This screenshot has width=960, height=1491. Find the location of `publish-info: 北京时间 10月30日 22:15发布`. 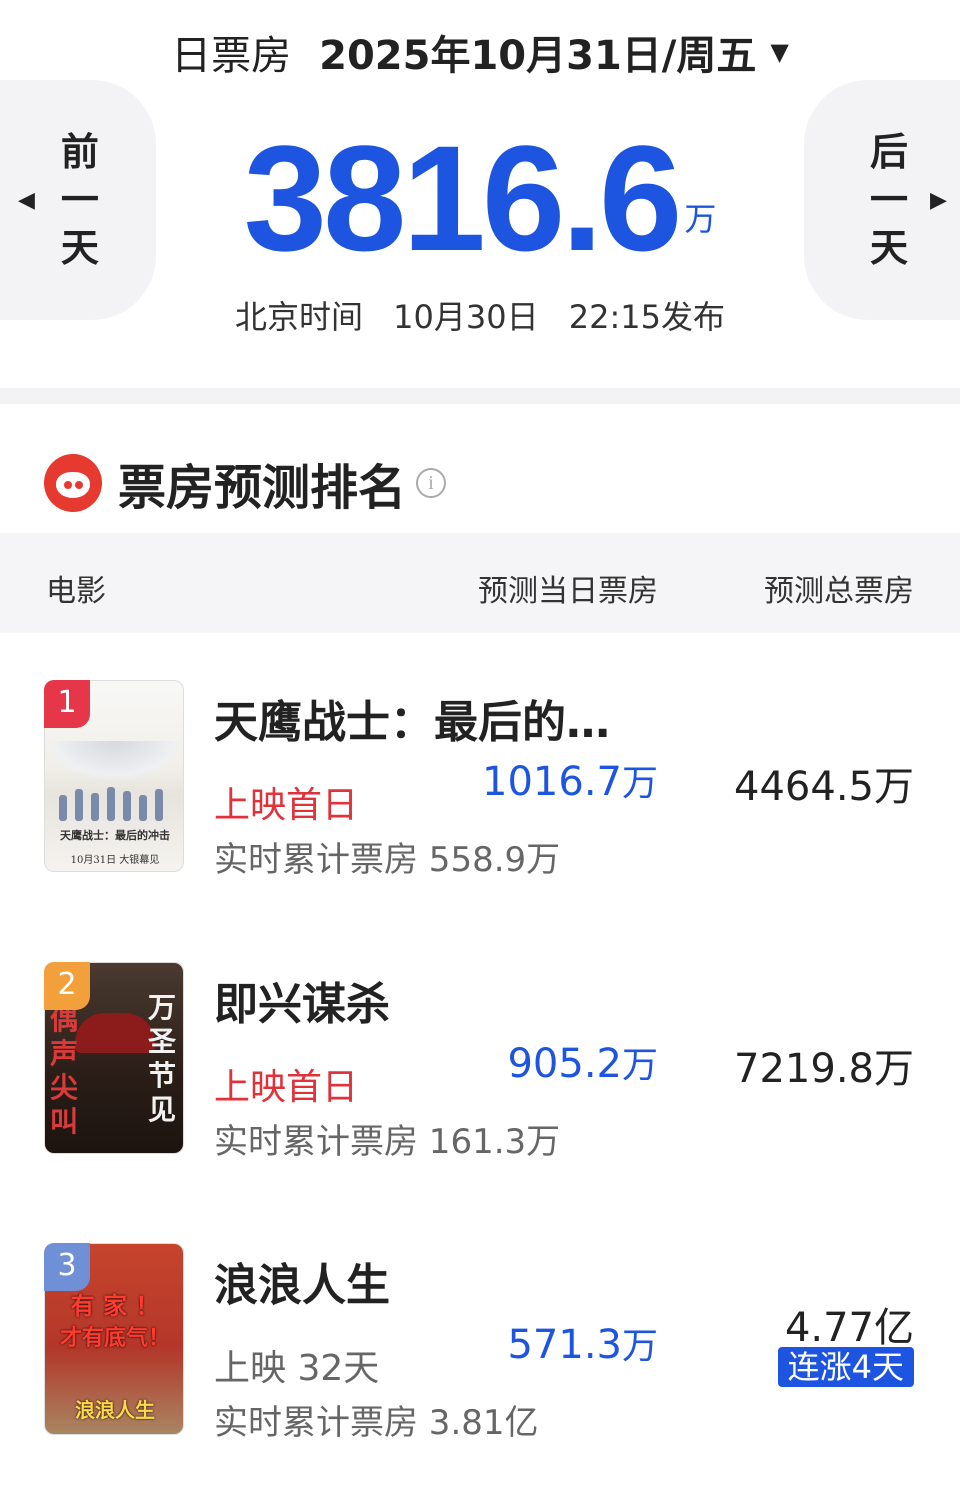

publish-info: 北京时间 10月30日 22:15发布 is located at coordinates (480, 315).